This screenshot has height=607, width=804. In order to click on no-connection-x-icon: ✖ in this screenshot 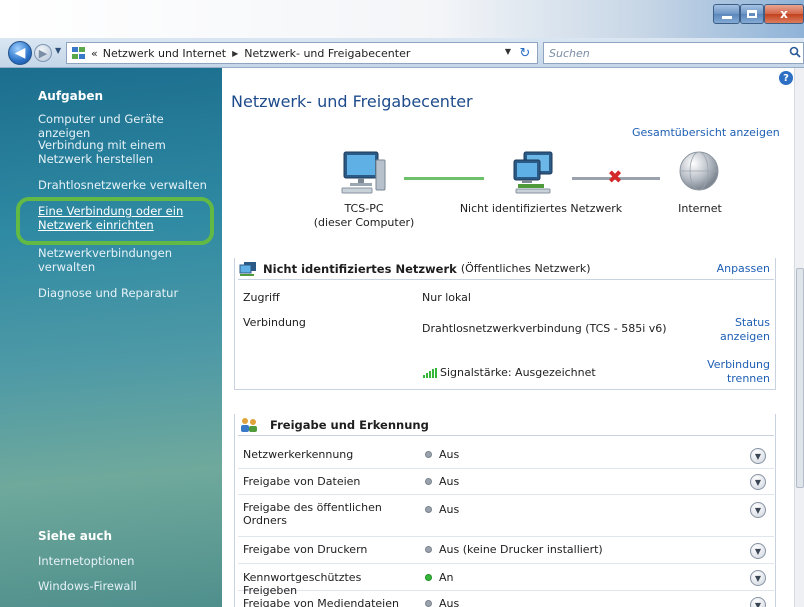, I will do `click(615, 177)`.